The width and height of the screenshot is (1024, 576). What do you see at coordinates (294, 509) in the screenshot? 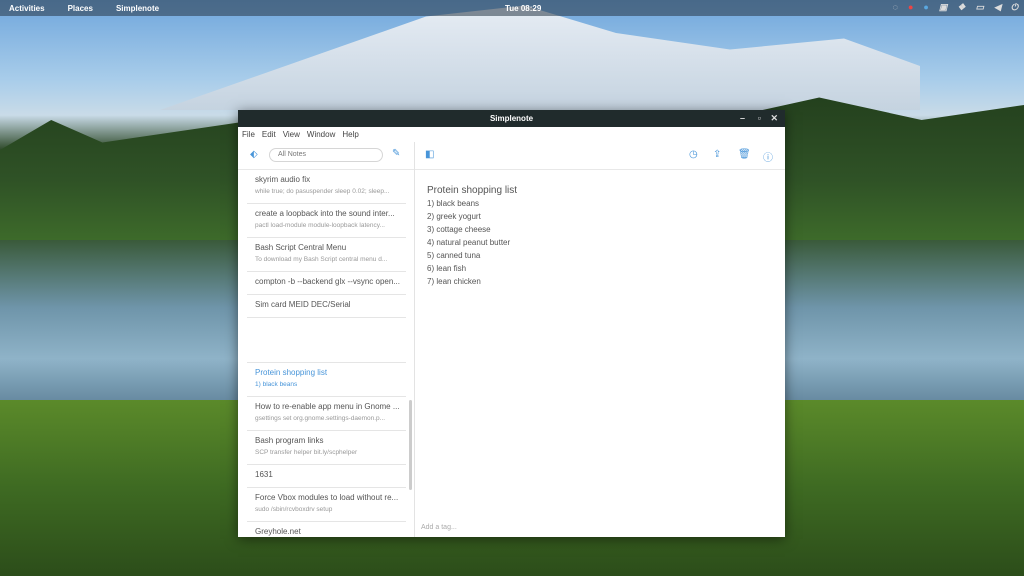
I see `note-preview: sudo /sbin/rcvboxdrv setup` at bounding box center [294, 509].